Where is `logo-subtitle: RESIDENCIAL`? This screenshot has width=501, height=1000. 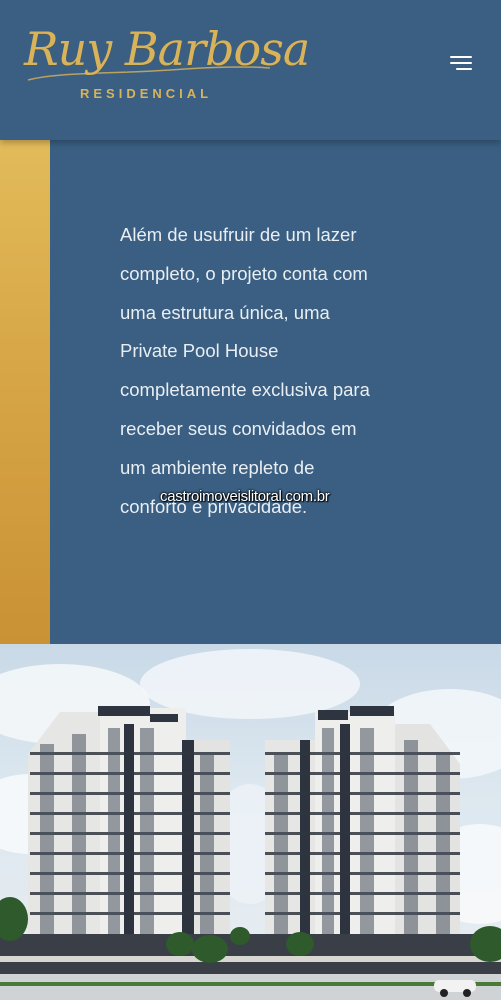 logo-subtitle: RESIDENCIAL is located at coordinates (146, 93).